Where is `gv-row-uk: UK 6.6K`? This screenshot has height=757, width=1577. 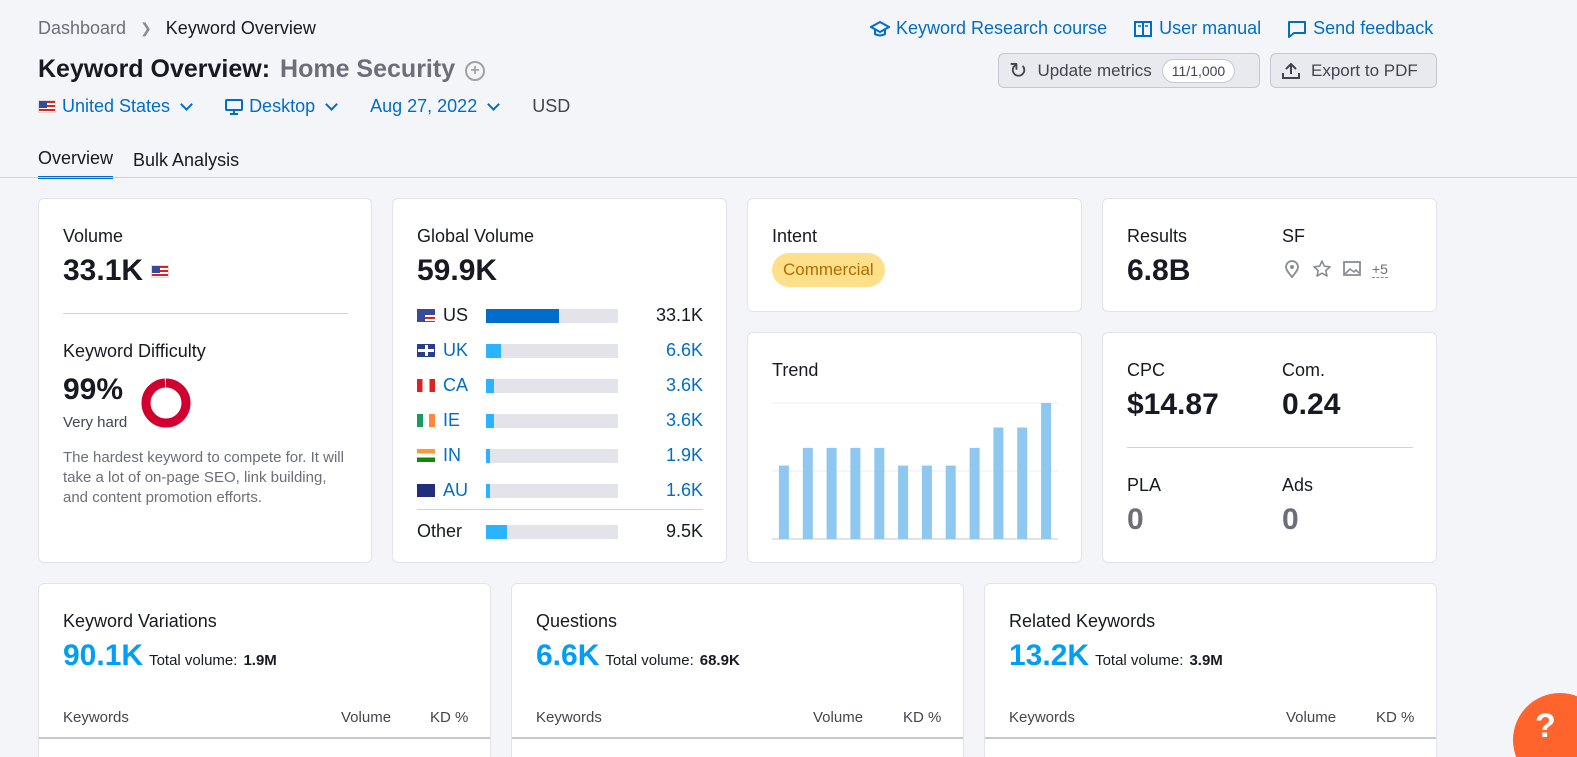
gv-row-uk: UK 6.6K is located at coordinates (560, 350).